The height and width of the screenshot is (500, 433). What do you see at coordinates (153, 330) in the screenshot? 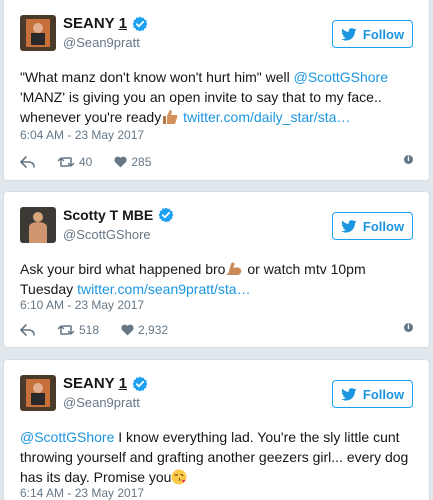
I see `like-count: 2,932` at bounding box center [153, 330].